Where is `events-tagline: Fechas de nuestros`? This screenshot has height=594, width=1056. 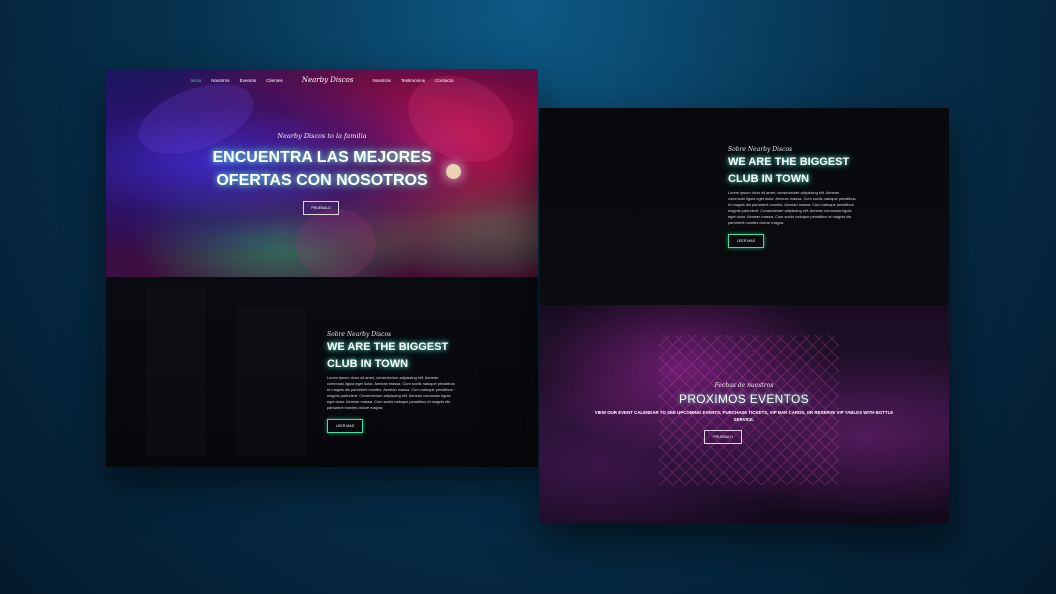 events-tagline: Fechas de nuestros is located at coordinates (744, 385).